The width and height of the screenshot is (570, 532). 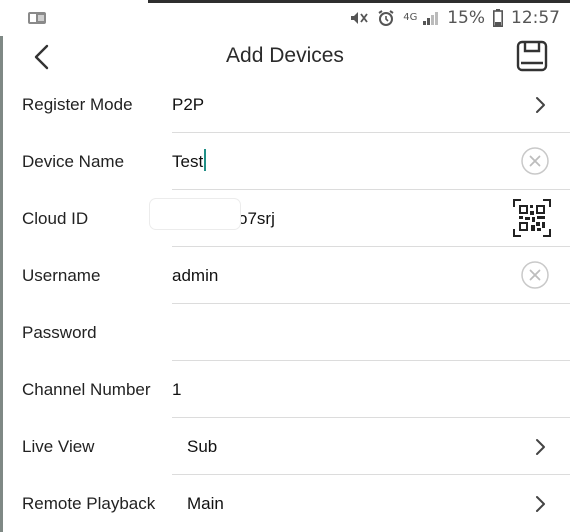 I want to click on status-bar: 4G 15% 12:57, so click(x=285, y=18).